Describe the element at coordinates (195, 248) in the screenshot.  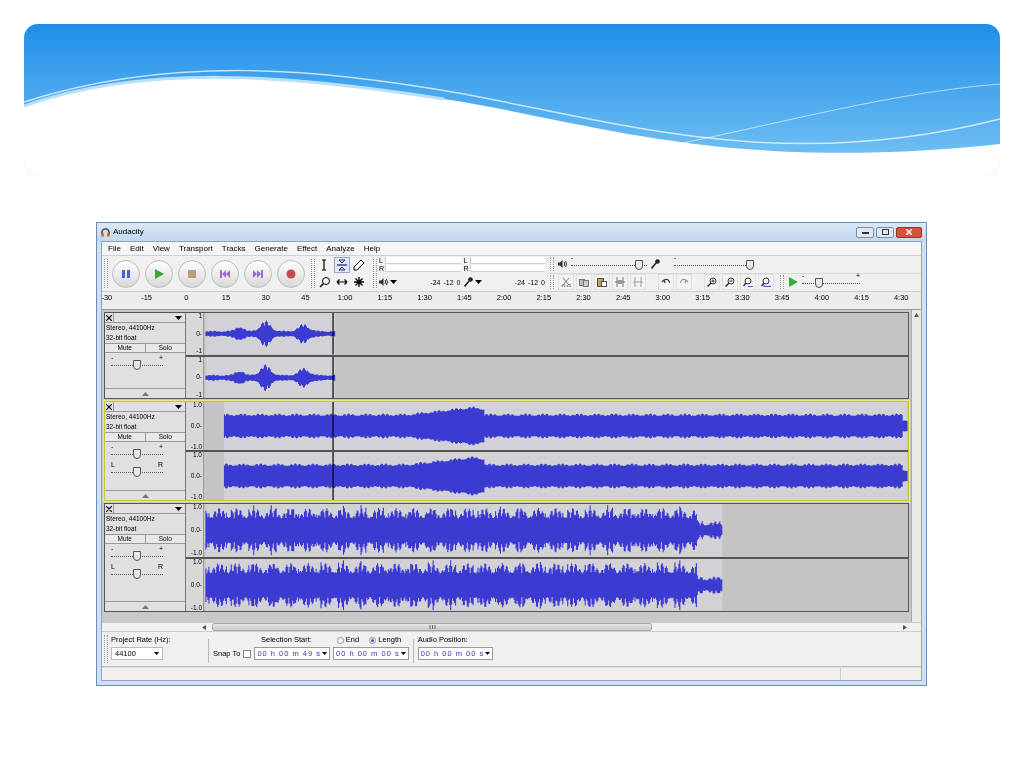
I see `menu-item: Transport` at that location.